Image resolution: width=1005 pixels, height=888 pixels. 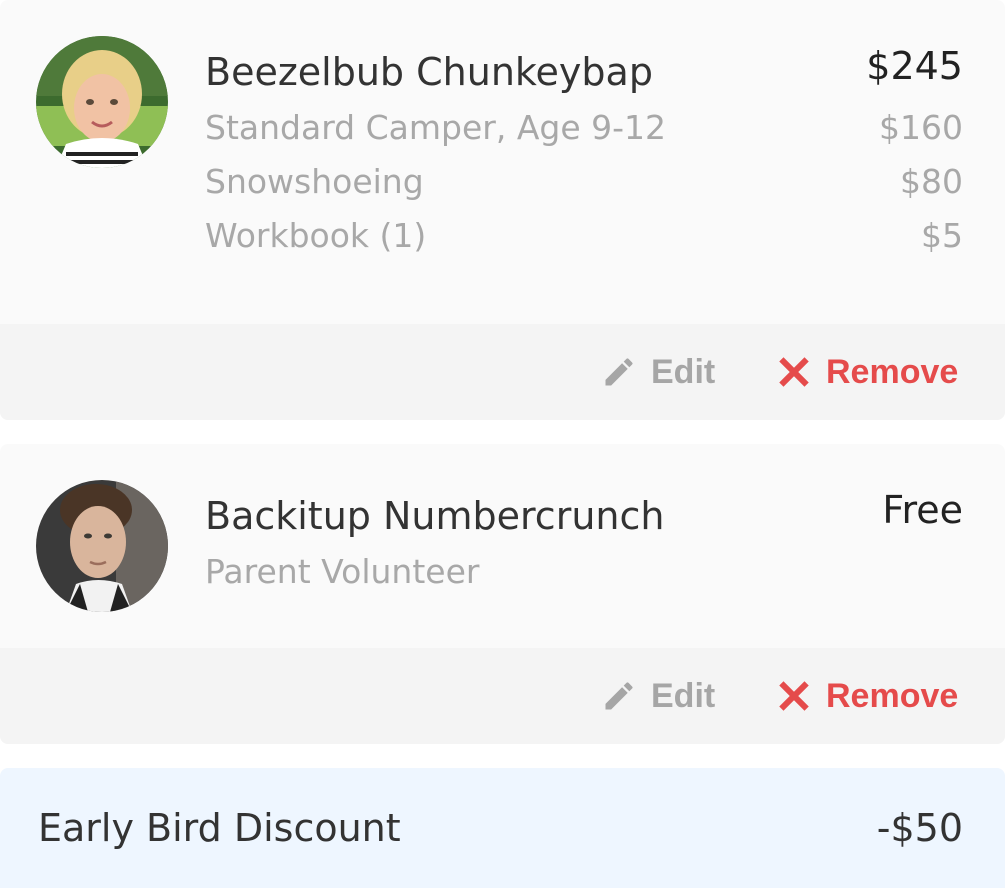 I want to click on line-item-label: Standard Camper, Age 9-12, so click(x=436, y=127).